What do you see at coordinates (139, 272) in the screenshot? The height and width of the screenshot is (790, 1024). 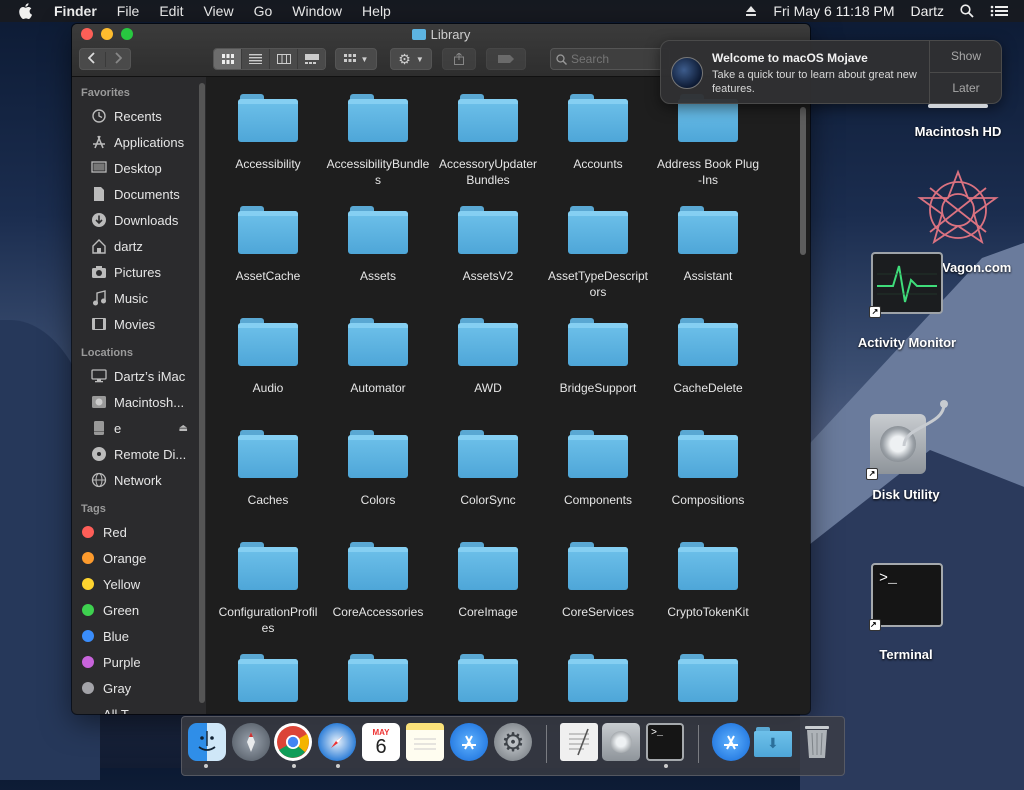 I see `sidebar-item-pictures: Pictures` at bounding box center [139, 272].